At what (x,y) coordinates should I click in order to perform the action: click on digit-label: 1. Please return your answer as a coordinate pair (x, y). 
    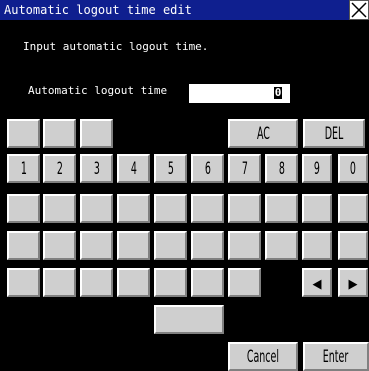
    Looking at the image, I should click on (23, 169).